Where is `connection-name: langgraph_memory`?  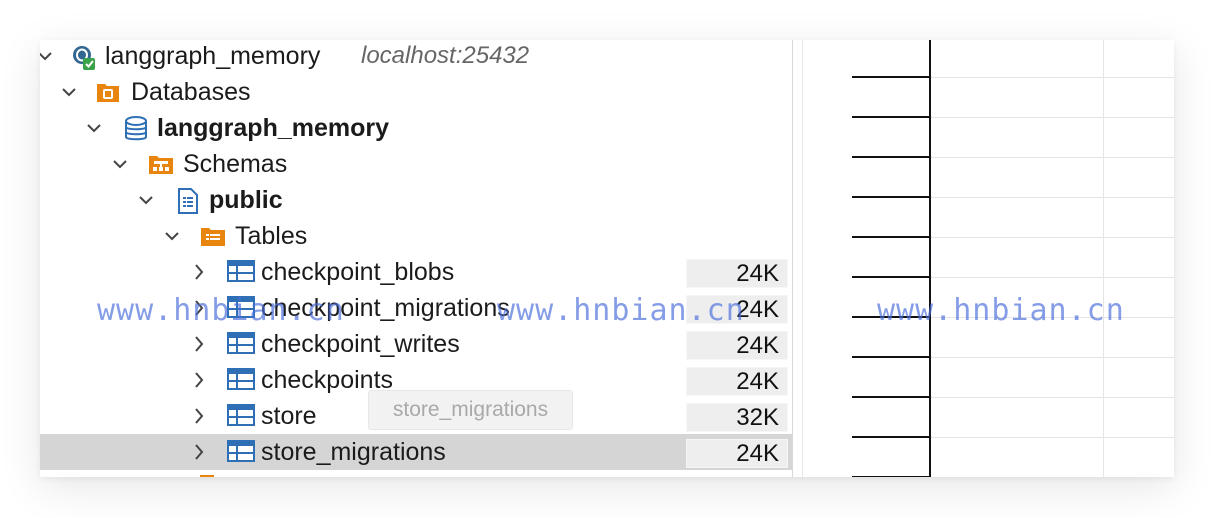 connection-name: langgraph_memory is located at coordinates (213, 56).